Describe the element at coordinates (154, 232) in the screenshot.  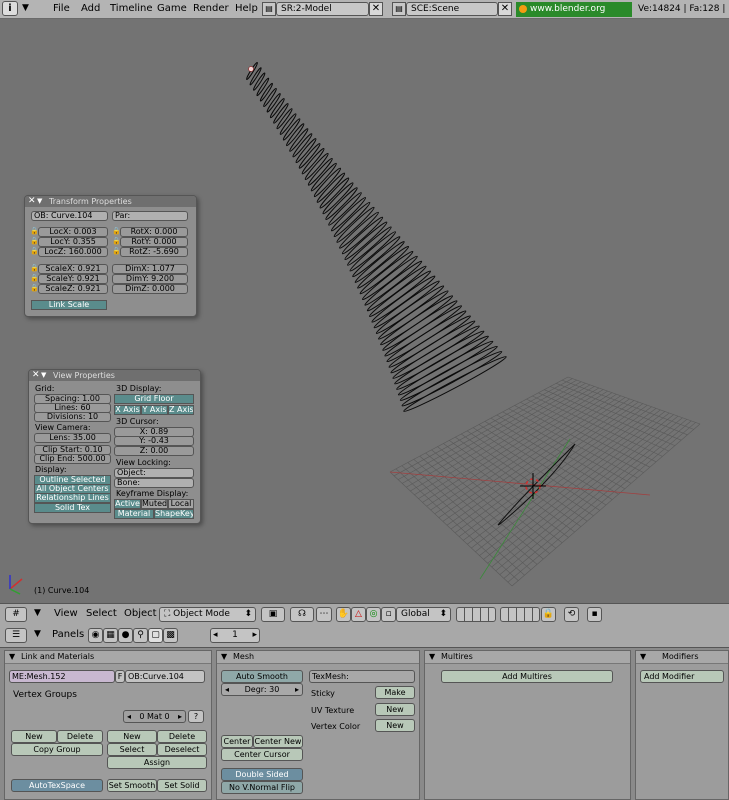
I see `rotx-field: RotX: 0.000` at that location.